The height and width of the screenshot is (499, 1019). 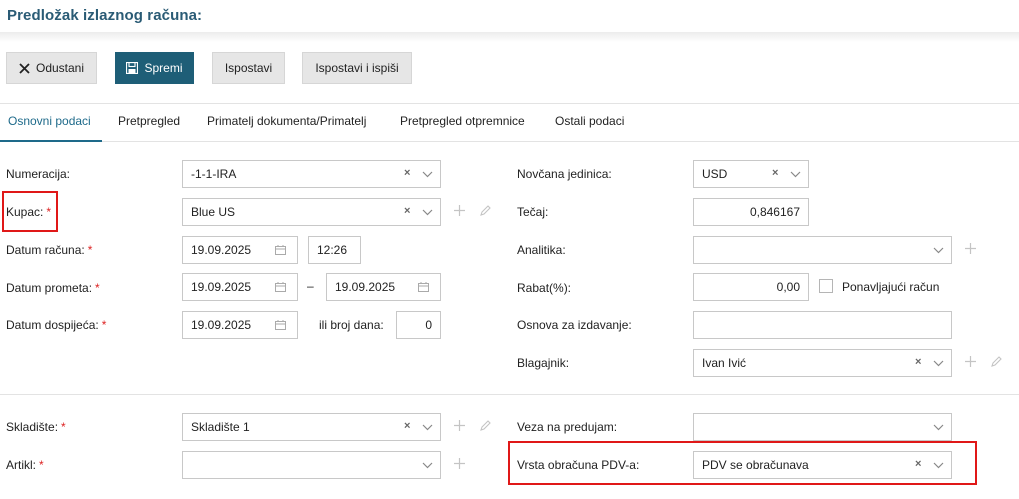 What do you see at coordinates (286, 121) in the screenshot?
I see `tab-primatelj: Primatelj dokumenta/Primatelj` at bounding box center [286, 121].